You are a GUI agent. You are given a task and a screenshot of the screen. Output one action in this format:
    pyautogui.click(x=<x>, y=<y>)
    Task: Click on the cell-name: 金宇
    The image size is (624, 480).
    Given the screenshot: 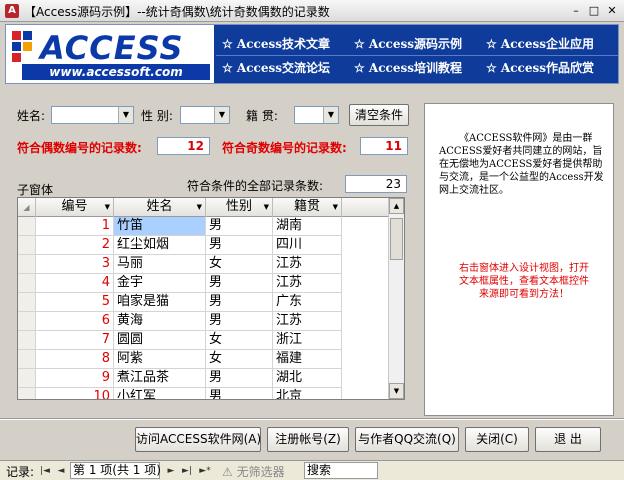 What is the action you would take?
    pyautogui.click(x=160, y=283)
    